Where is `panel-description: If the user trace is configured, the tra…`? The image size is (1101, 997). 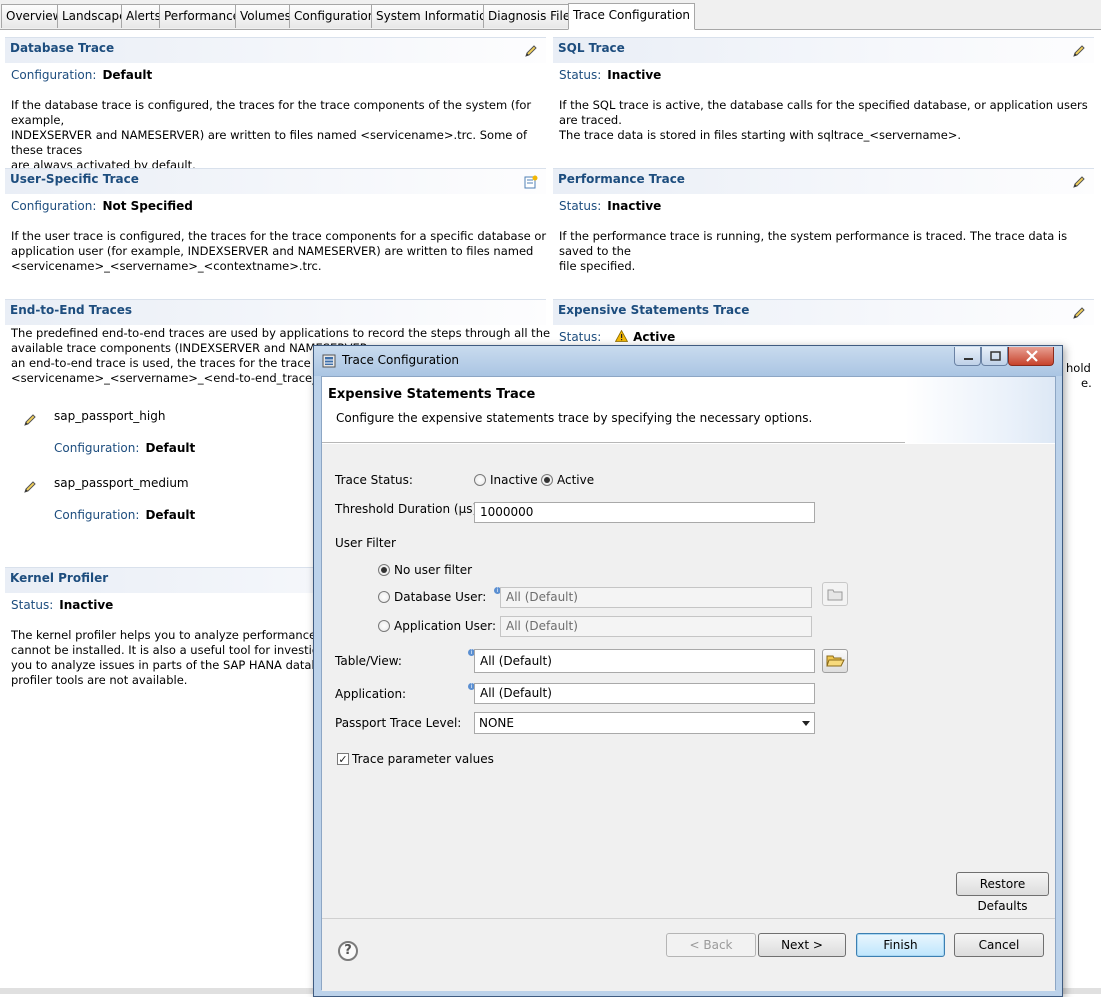 panel-description: If the user trace is configured, the tra… is located at coordinates (281, 251).